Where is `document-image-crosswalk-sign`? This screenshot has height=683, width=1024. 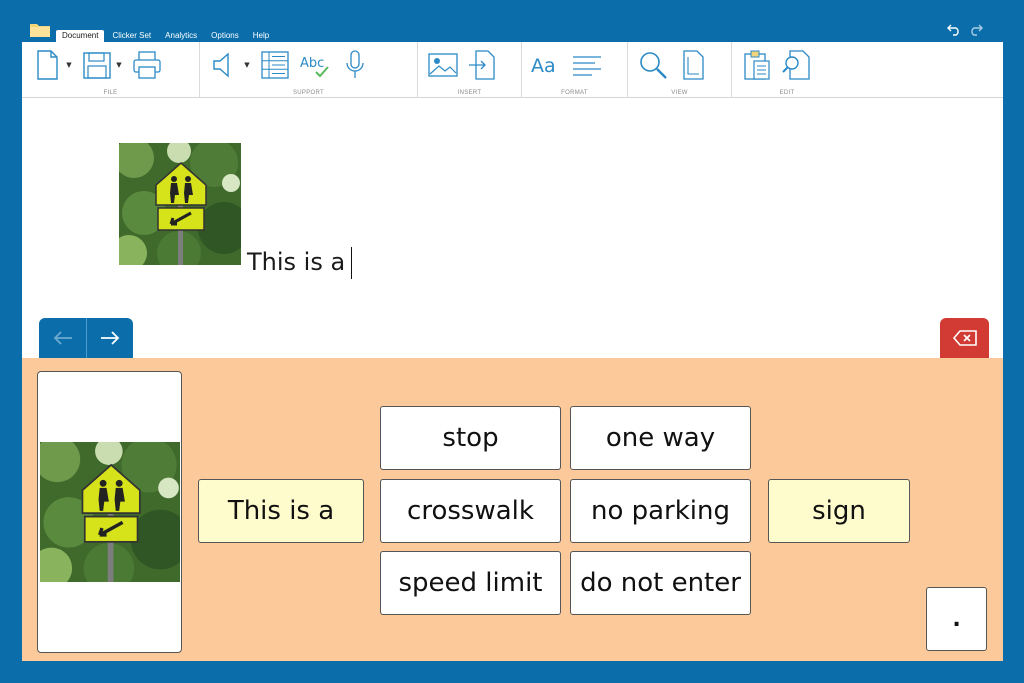 document-image-crosswalk-sign is located at coordinates (180, 204).